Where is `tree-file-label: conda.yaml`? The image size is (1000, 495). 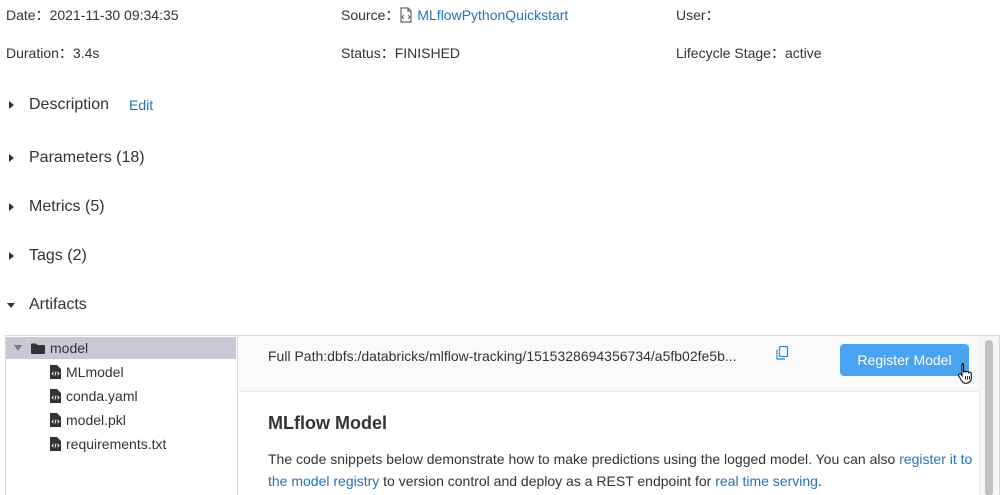
tree-file-label: conda.yaml is located at coordinates (102, 396).